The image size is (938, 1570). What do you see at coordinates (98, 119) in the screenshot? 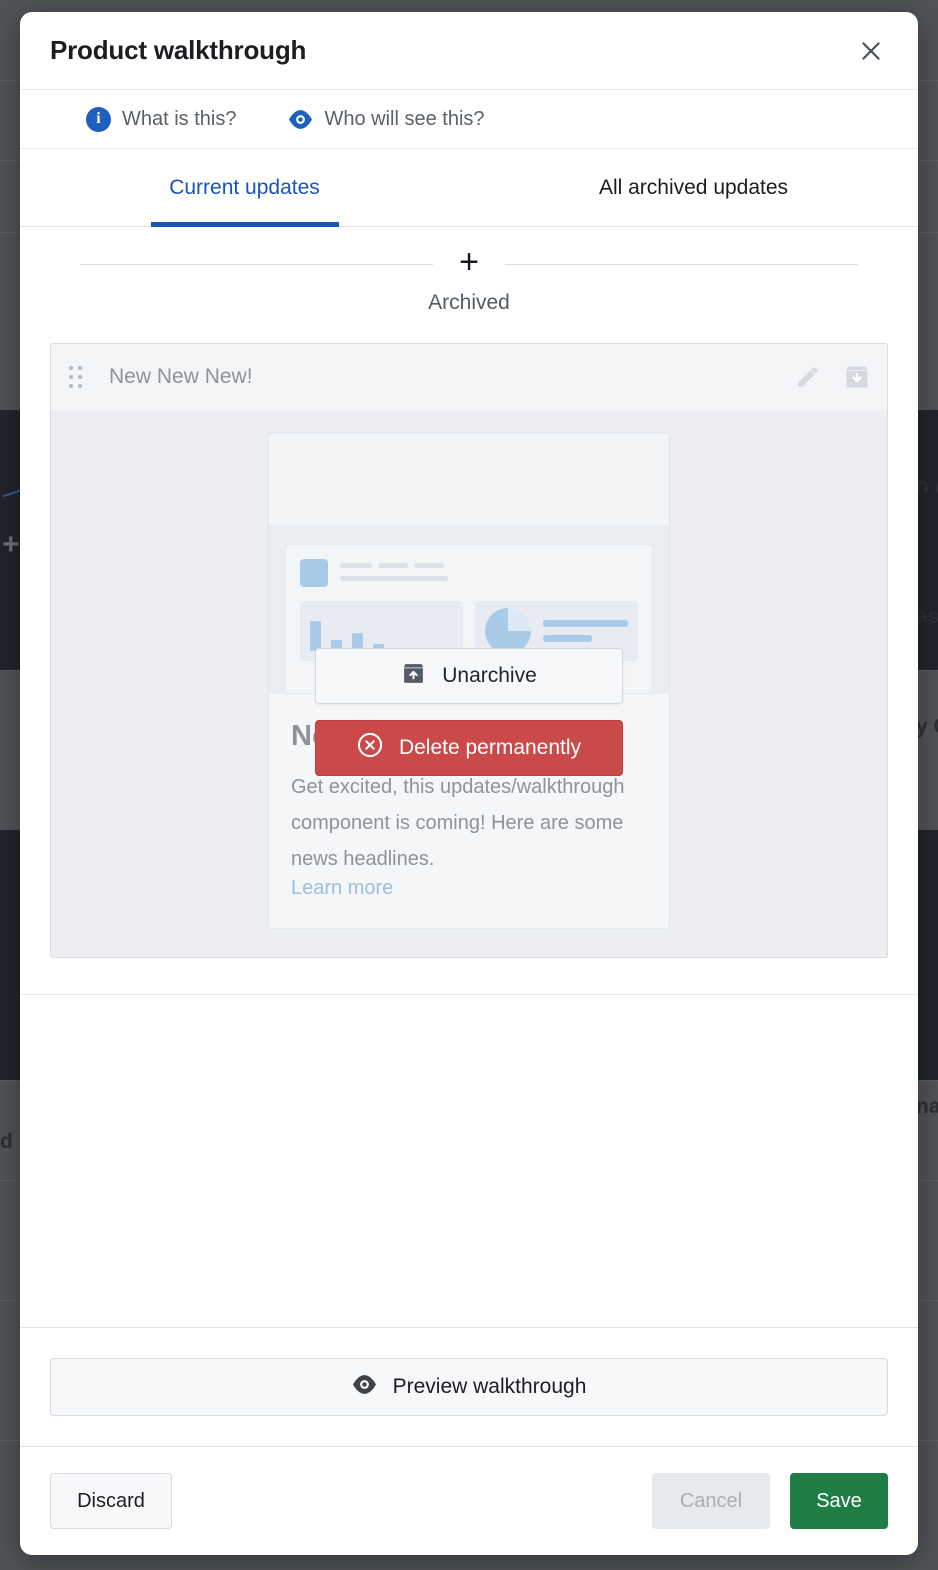
I see `info-icon: i` at bounding box center [98, 119].